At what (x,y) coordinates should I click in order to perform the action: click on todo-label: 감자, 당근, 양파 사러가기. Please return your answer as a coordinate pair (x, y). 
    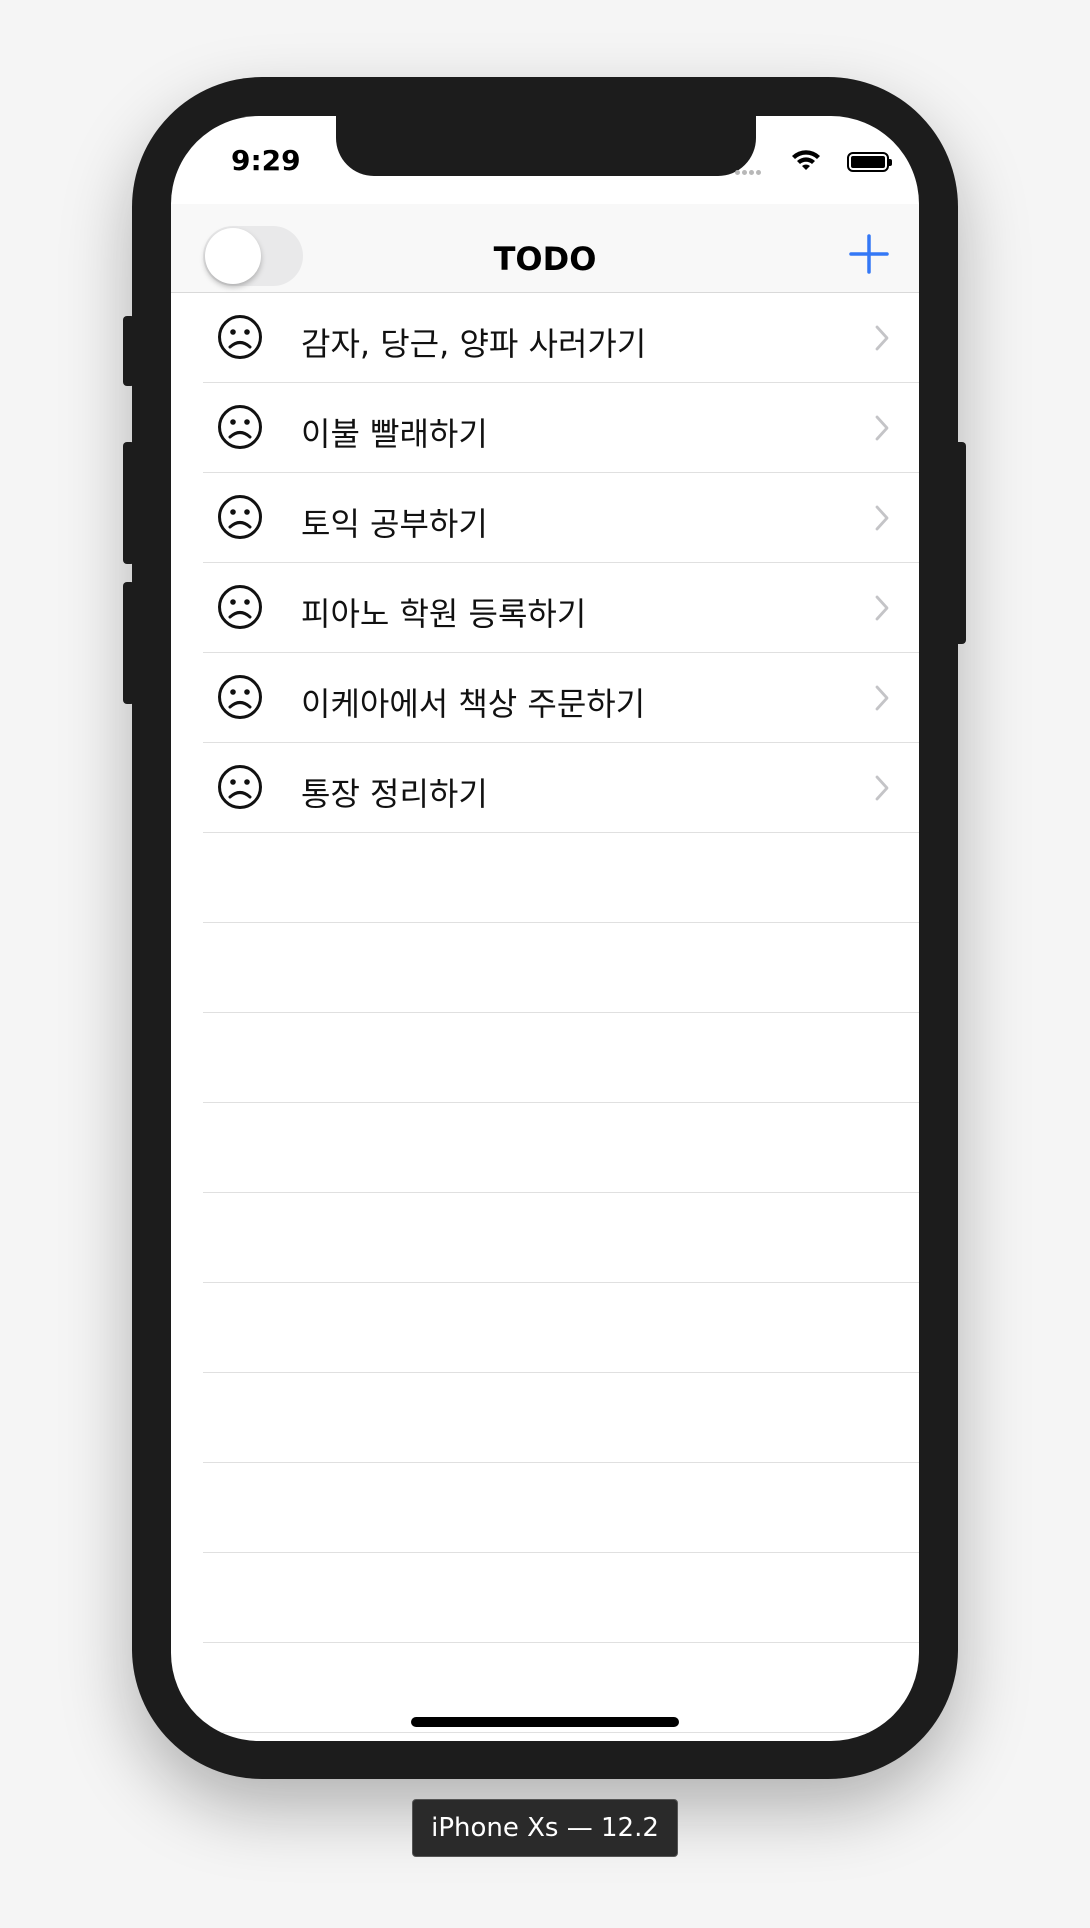
    Looking at the image, I should click on (474, 344).